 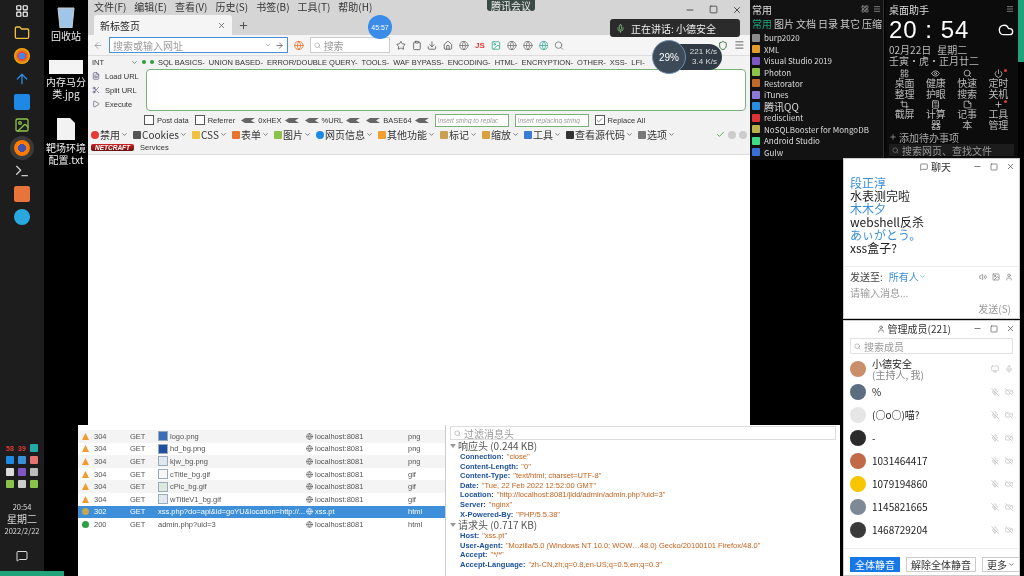 What do you see at coordinates (354, 45) in the screenshot?
I see `search-input: 搜索` at bounding box center [354, 45].